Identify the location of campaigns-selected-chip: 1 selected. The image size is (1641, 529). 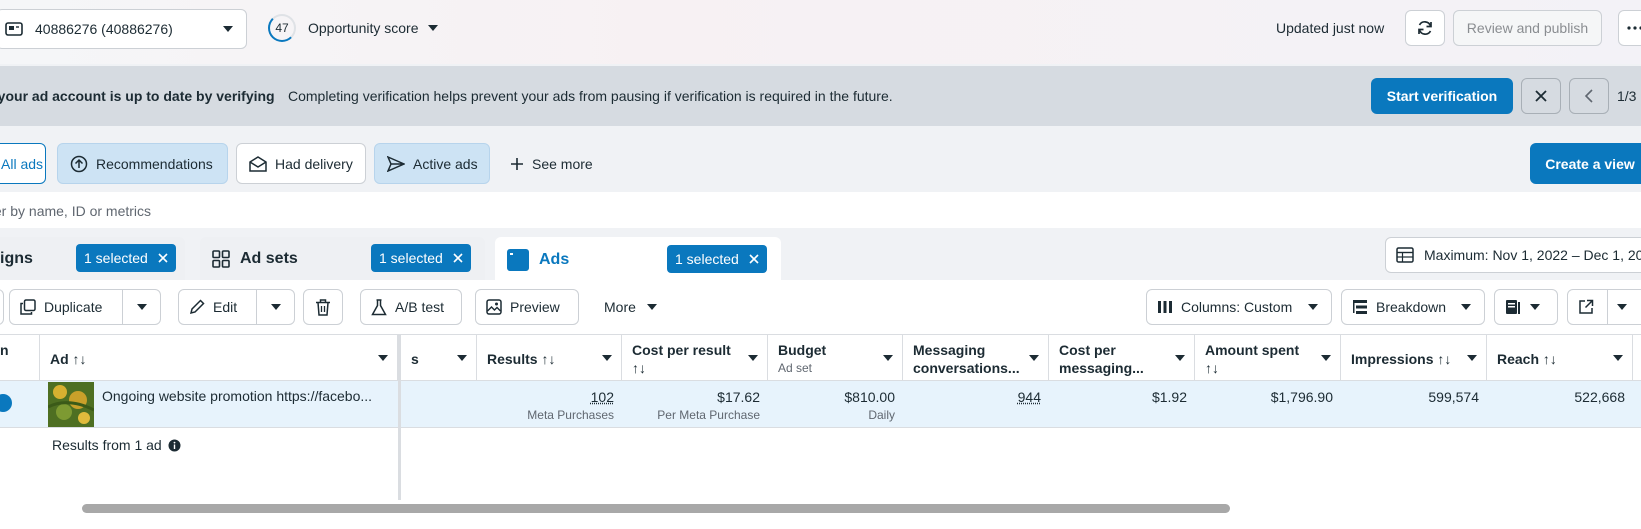
(126, 258).